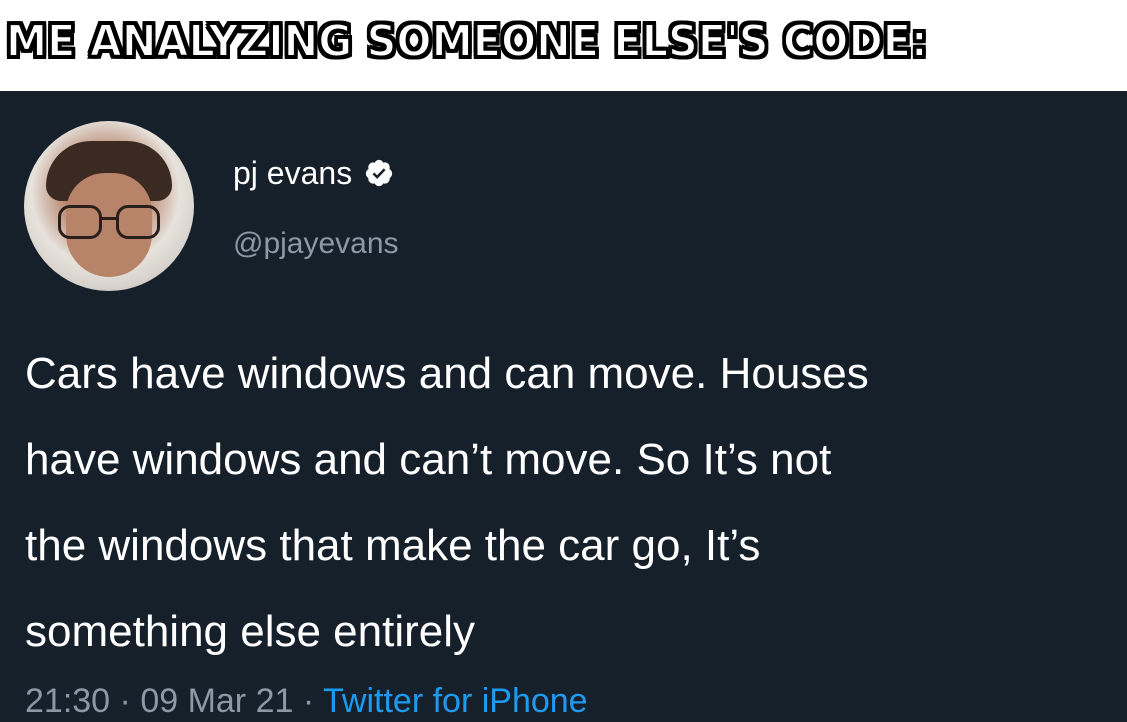  What do you see at coordinates (455, 701) in the screenshot?
I see `tweet-source-link: Twitter for iPhone` at bounding box center [455, 701].